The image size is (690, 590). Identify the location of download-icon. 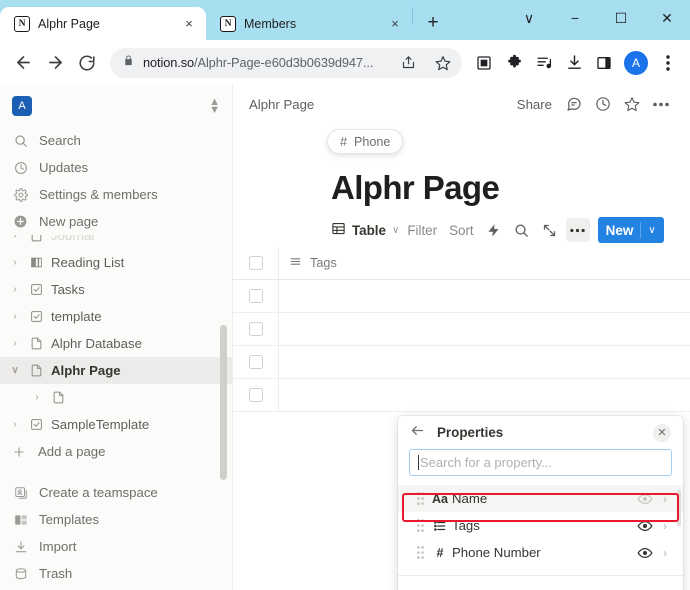
(574, 63).